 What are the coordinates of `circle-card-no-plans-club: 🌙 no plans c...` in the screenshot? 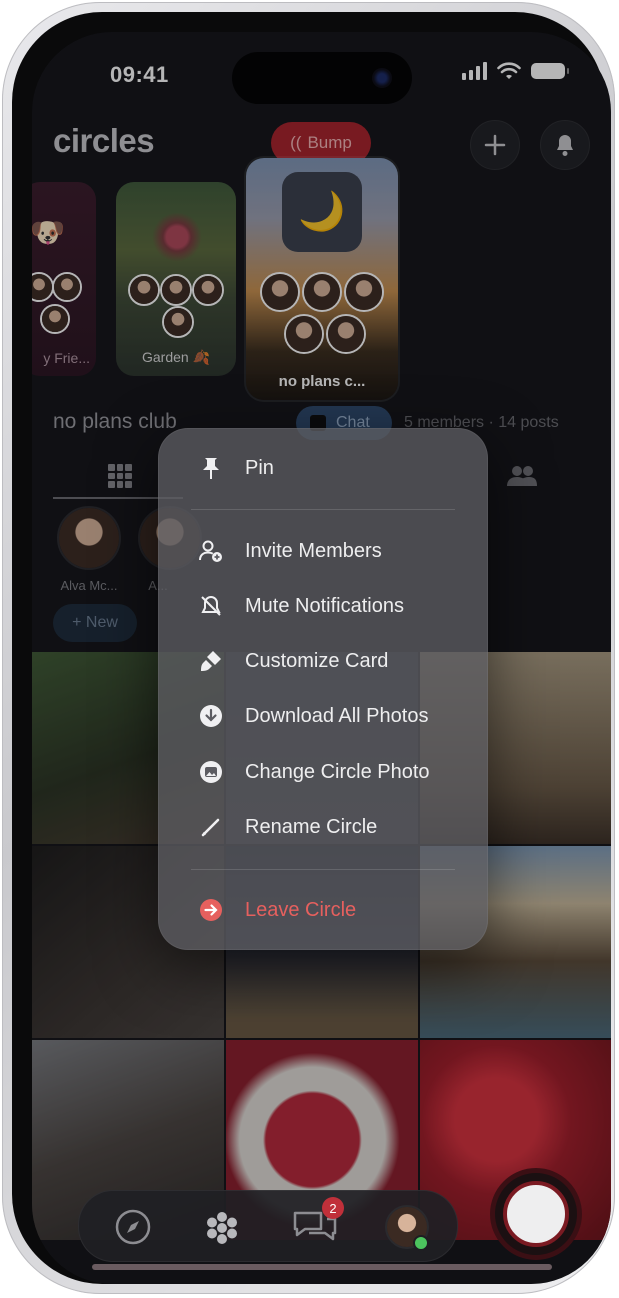 It's located at (322, 279).